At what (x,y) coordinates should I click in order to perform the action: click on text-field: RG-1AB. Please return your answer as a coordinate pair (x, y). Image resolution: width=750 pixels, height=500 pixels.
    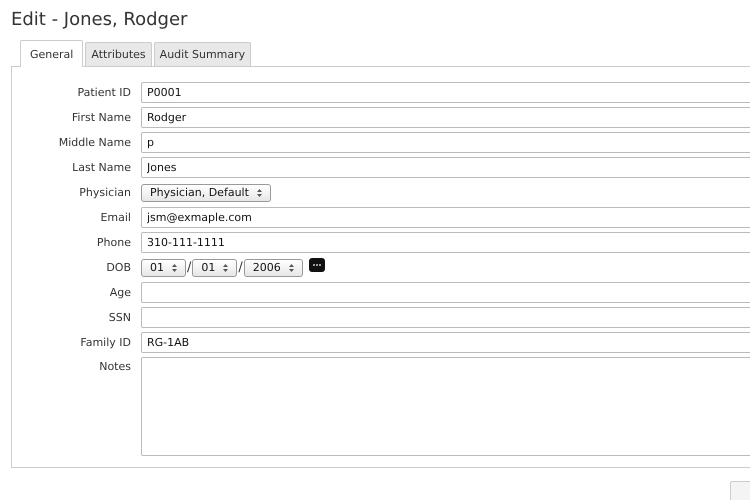
    Looking at the image, I should click on (445, 342).